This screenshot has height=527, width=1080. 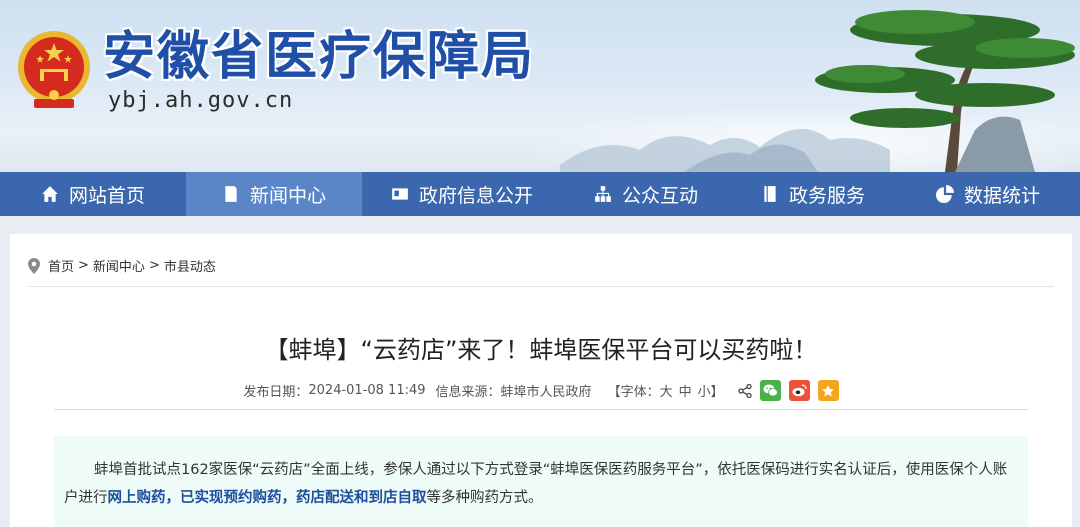 What do you see at coordinates (190, 265) in the screenshot?
I see `breadcrumb-city-news: 市县动态` at bounding box center [190, 265].